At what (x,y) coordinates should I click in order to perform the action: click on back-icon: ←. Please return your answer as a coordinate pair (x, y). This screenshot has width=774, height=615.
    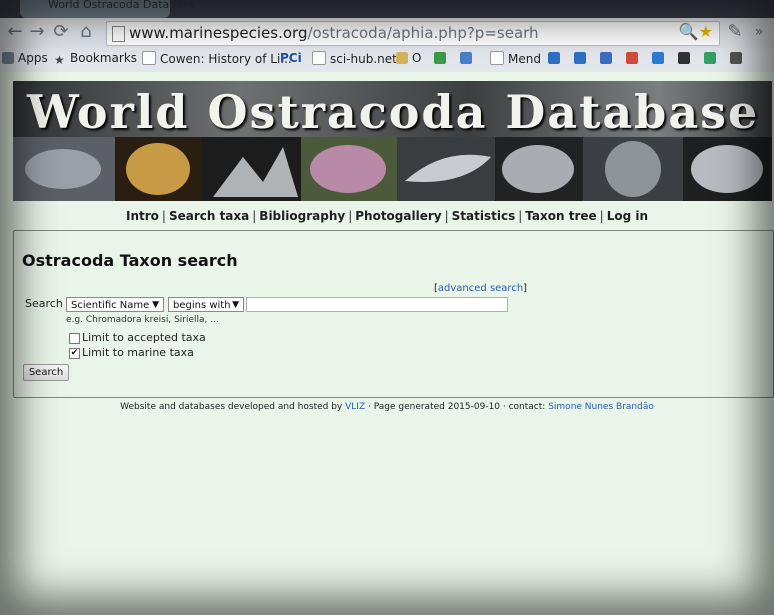
    Looking at the image, I should click on (15, 32).